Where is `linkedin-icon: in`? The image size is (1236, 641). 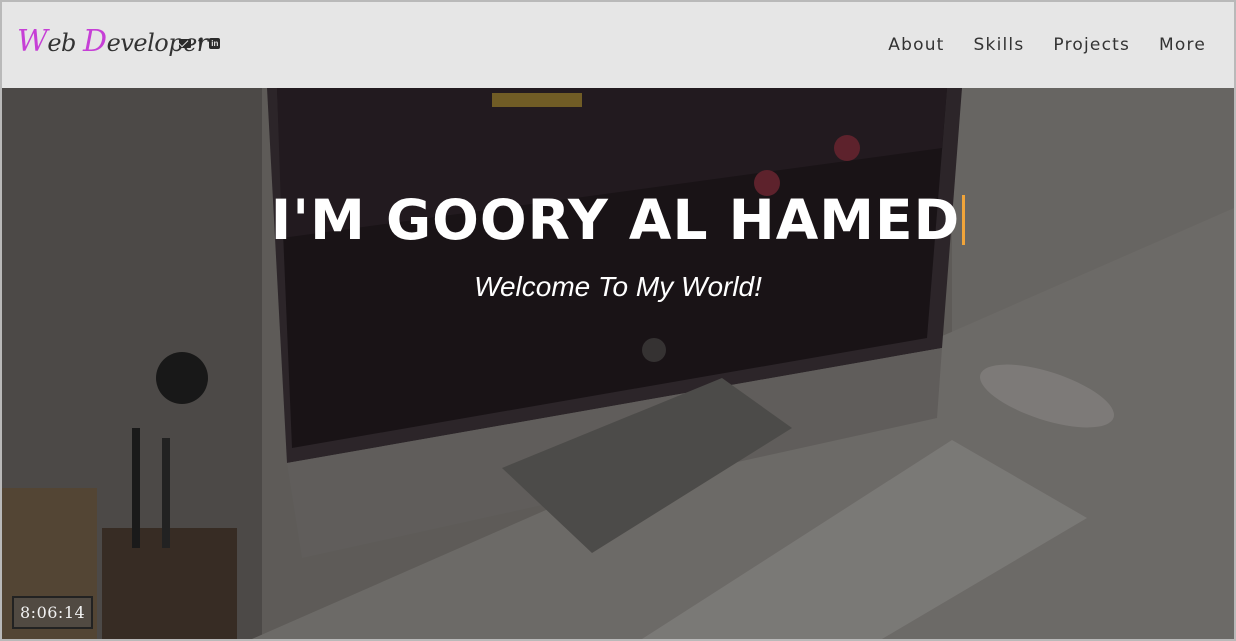 linkedin-icon: in is located at coordinates (215, 43).